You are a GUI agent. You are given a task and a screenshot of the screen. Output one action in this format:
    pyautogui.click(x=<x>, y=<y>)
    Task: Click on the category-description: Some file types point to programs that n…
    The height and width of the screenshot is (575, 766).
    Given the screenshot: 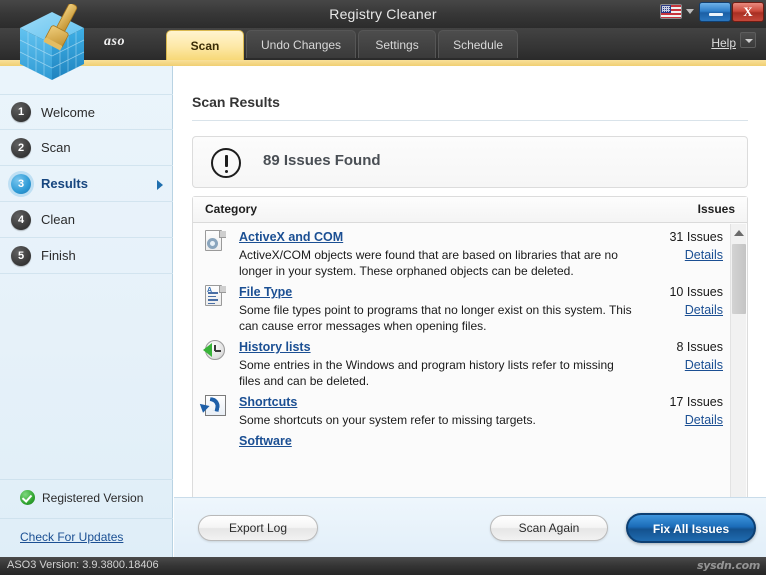 What is the action you would take?
    pyautogui.click(x=435, y=318)
    